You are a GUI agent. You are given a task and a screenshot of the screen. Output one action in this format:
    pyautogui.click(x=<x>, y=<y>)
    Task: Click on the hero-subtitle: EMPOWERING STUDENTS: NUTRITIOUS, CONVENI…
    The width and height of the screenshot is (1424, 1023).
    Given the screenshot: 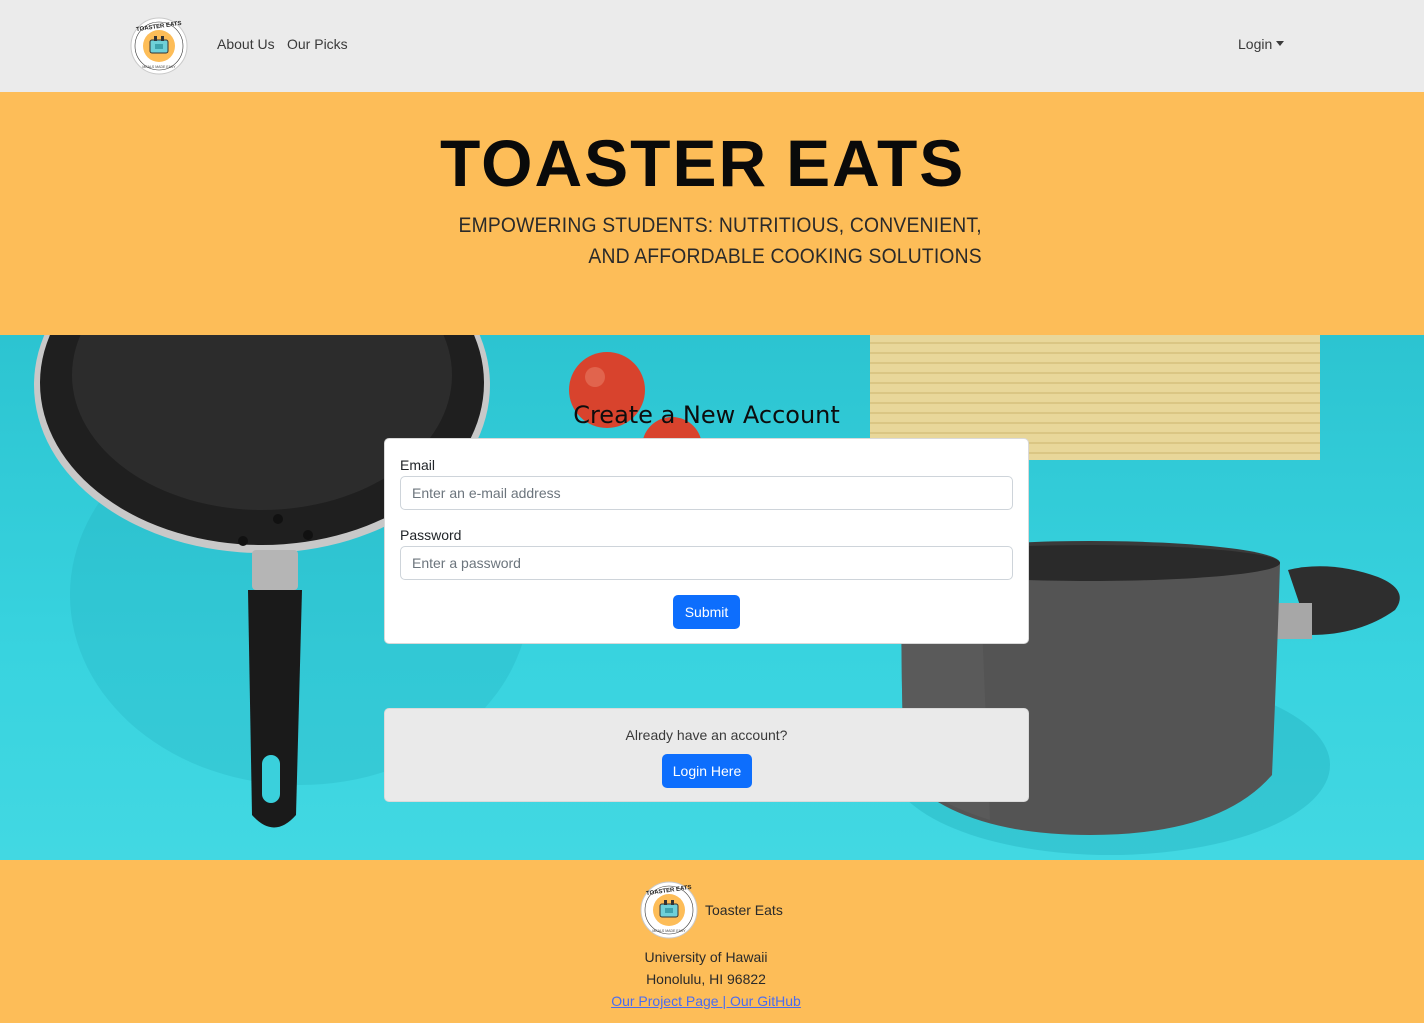 What is the action you would take?
    pyautogui.click(x=720, y=241)
    